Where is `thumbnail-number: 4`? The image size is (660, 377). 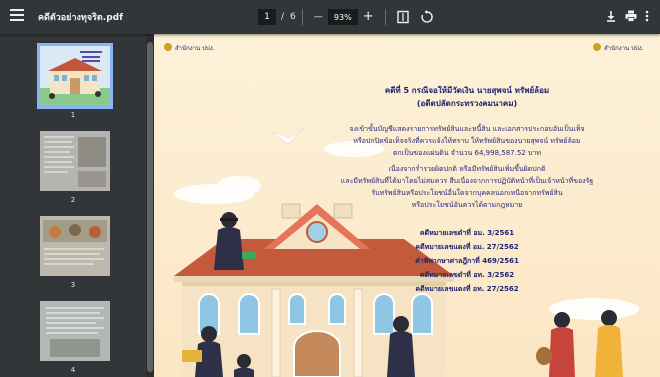 thumbnail-number: 4 is located at coordinates (73, 370).